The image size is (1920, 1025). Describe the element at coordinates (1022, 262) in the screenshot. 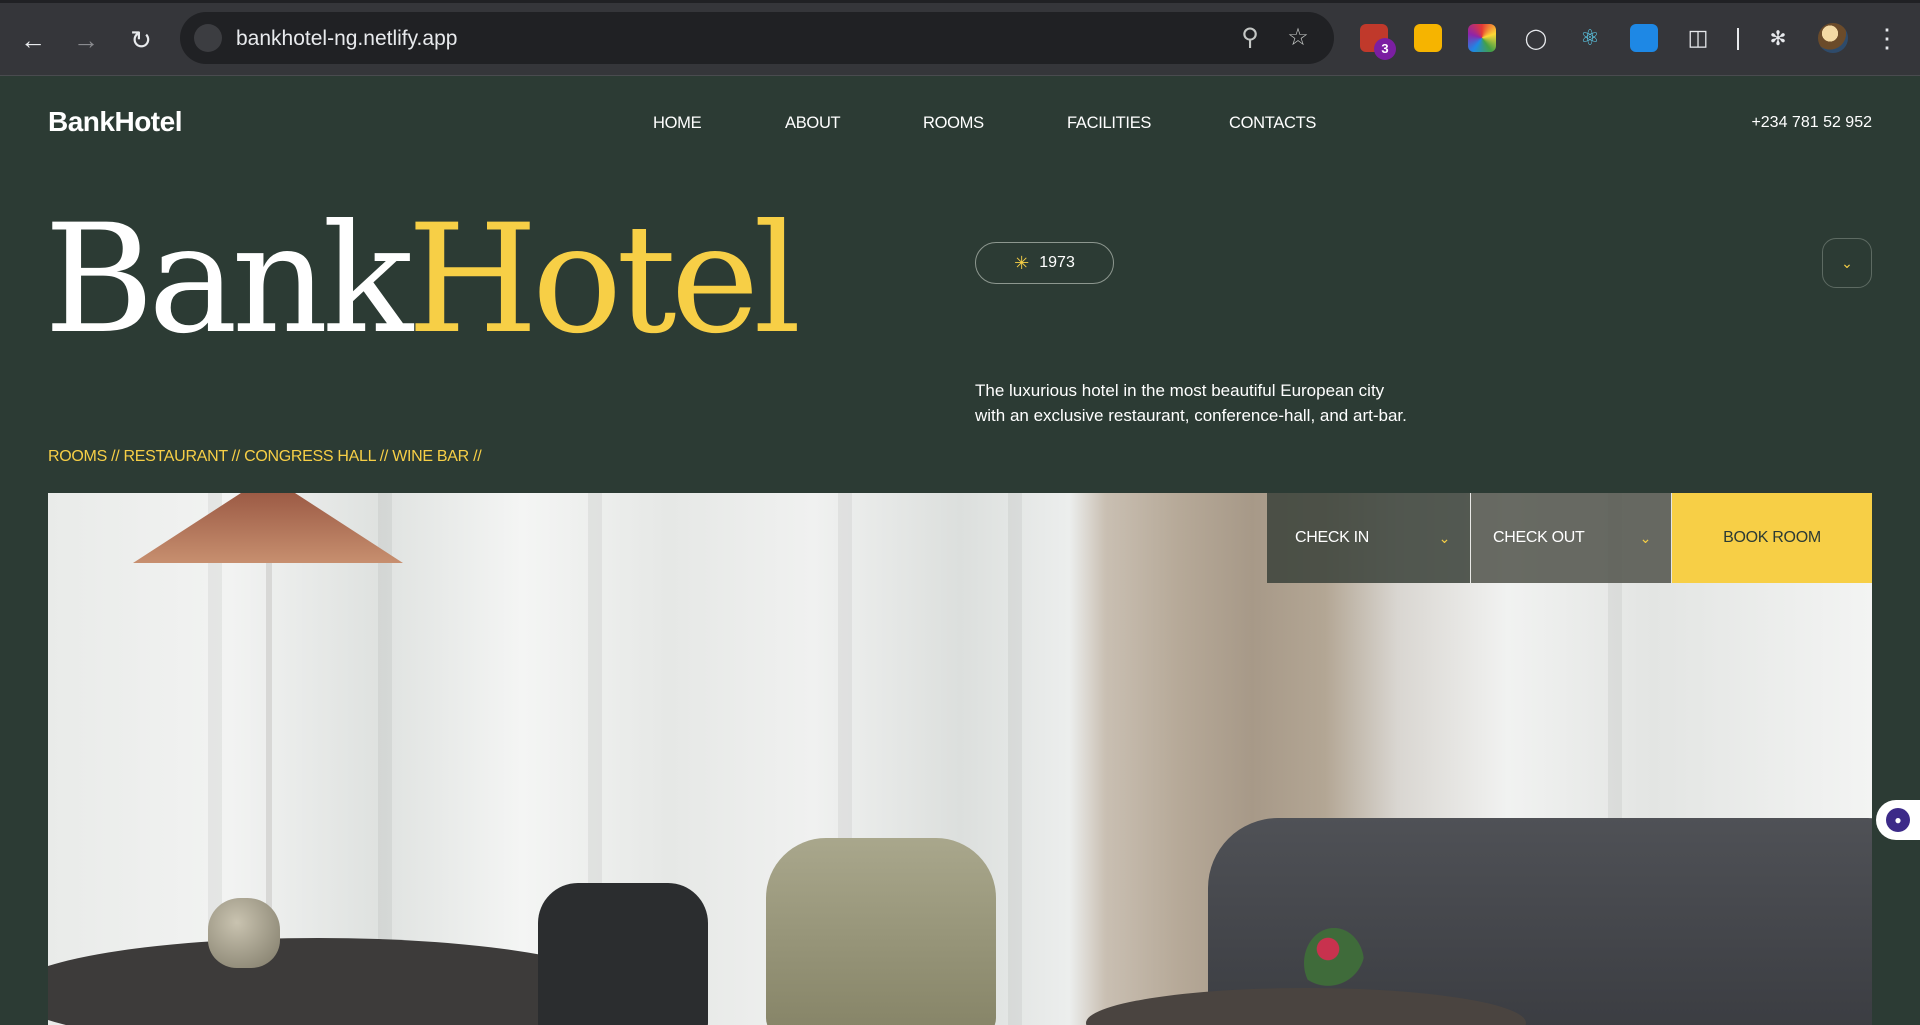

I see `sparkle-icon: ✳` at that location.